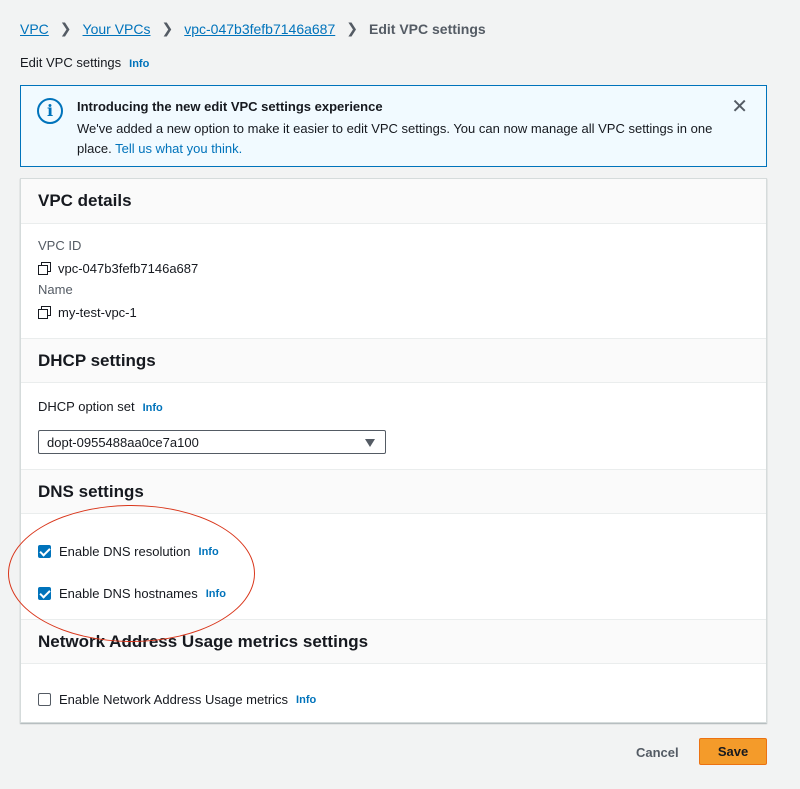  What do you see at coordinates (657, 752) in the screenshot?
I see `cancel-button: Cancel` at bounding box center [657, 752].